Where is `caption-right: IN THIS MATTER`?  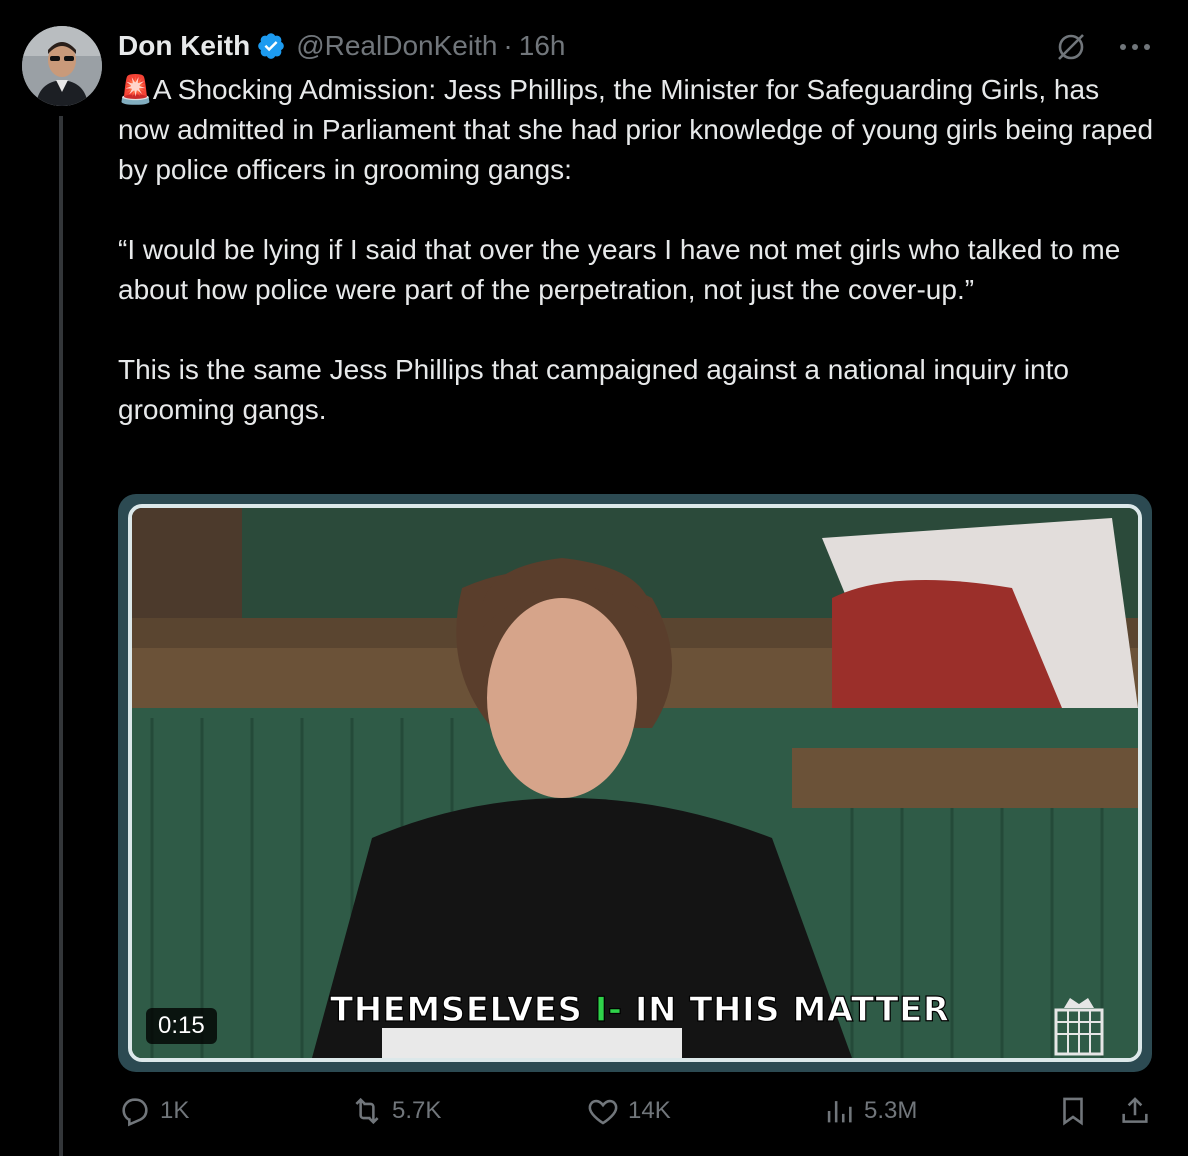
caption-right: IN THIS MATTER is located at coordinates (786, 1009).